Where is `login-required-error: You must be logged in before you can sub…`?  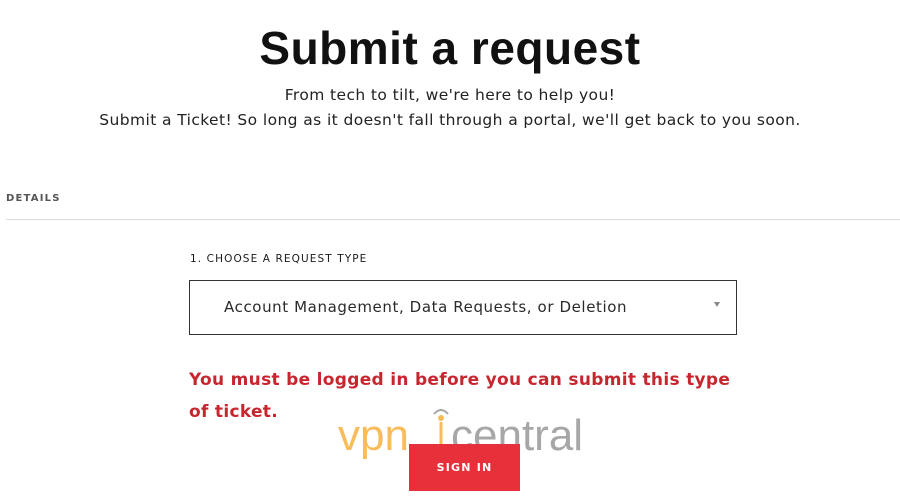 login-required-error: You must be logged in before you can sub… is located at coordinates (469, 396).